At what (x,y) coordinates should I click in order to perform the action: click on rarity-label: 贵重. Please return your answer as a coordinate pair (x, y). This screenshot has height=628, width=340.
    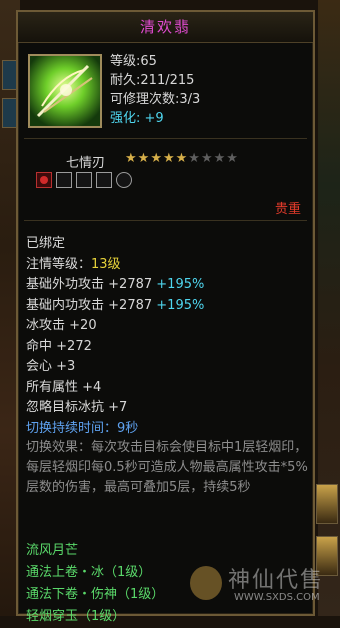
    Looking at the image, I should click on (287, 209).